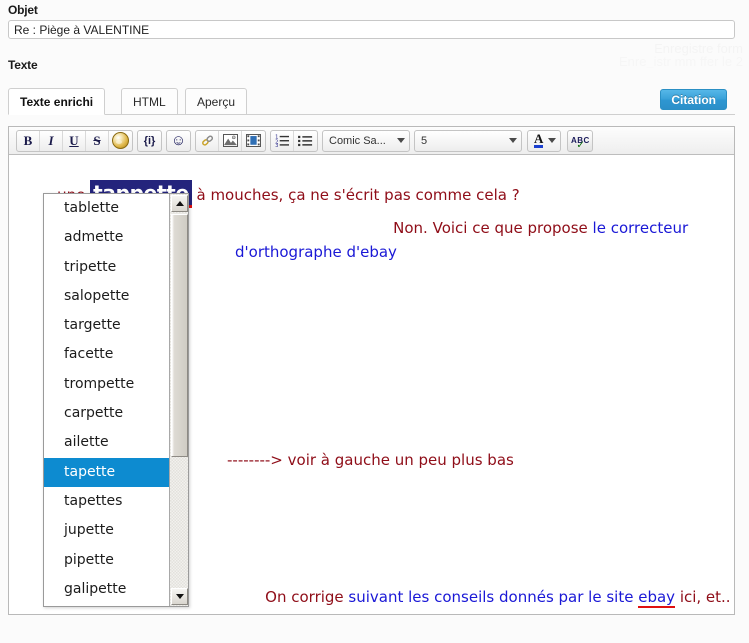  I want to click on bold-button: B, so click(28, 140).